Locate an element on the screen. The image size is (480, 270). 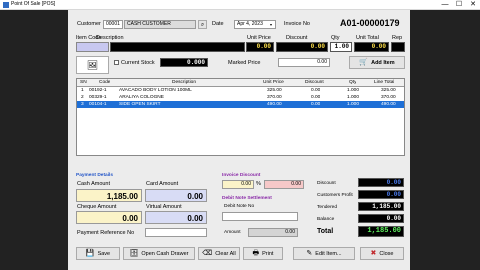
left-background is located at coordinates (34, 140).